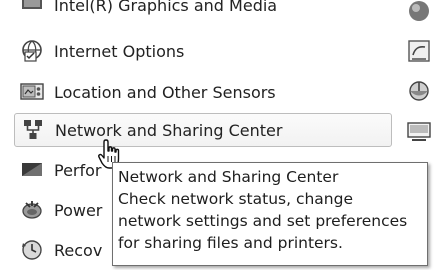 This screenshot has height=270, width=434. What do you see at coordinates (119, 51) in the screenshot?
I see `list-item-label: Internet Options` at bounding box center [119, 51].